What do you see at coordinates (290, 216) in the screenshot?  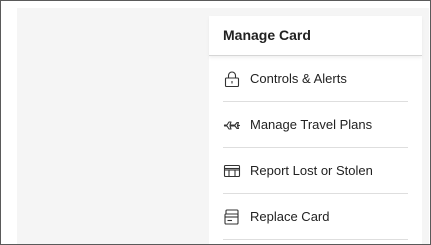 I see `menu-item-label: Replace Card` at bounding box center [290, 216].